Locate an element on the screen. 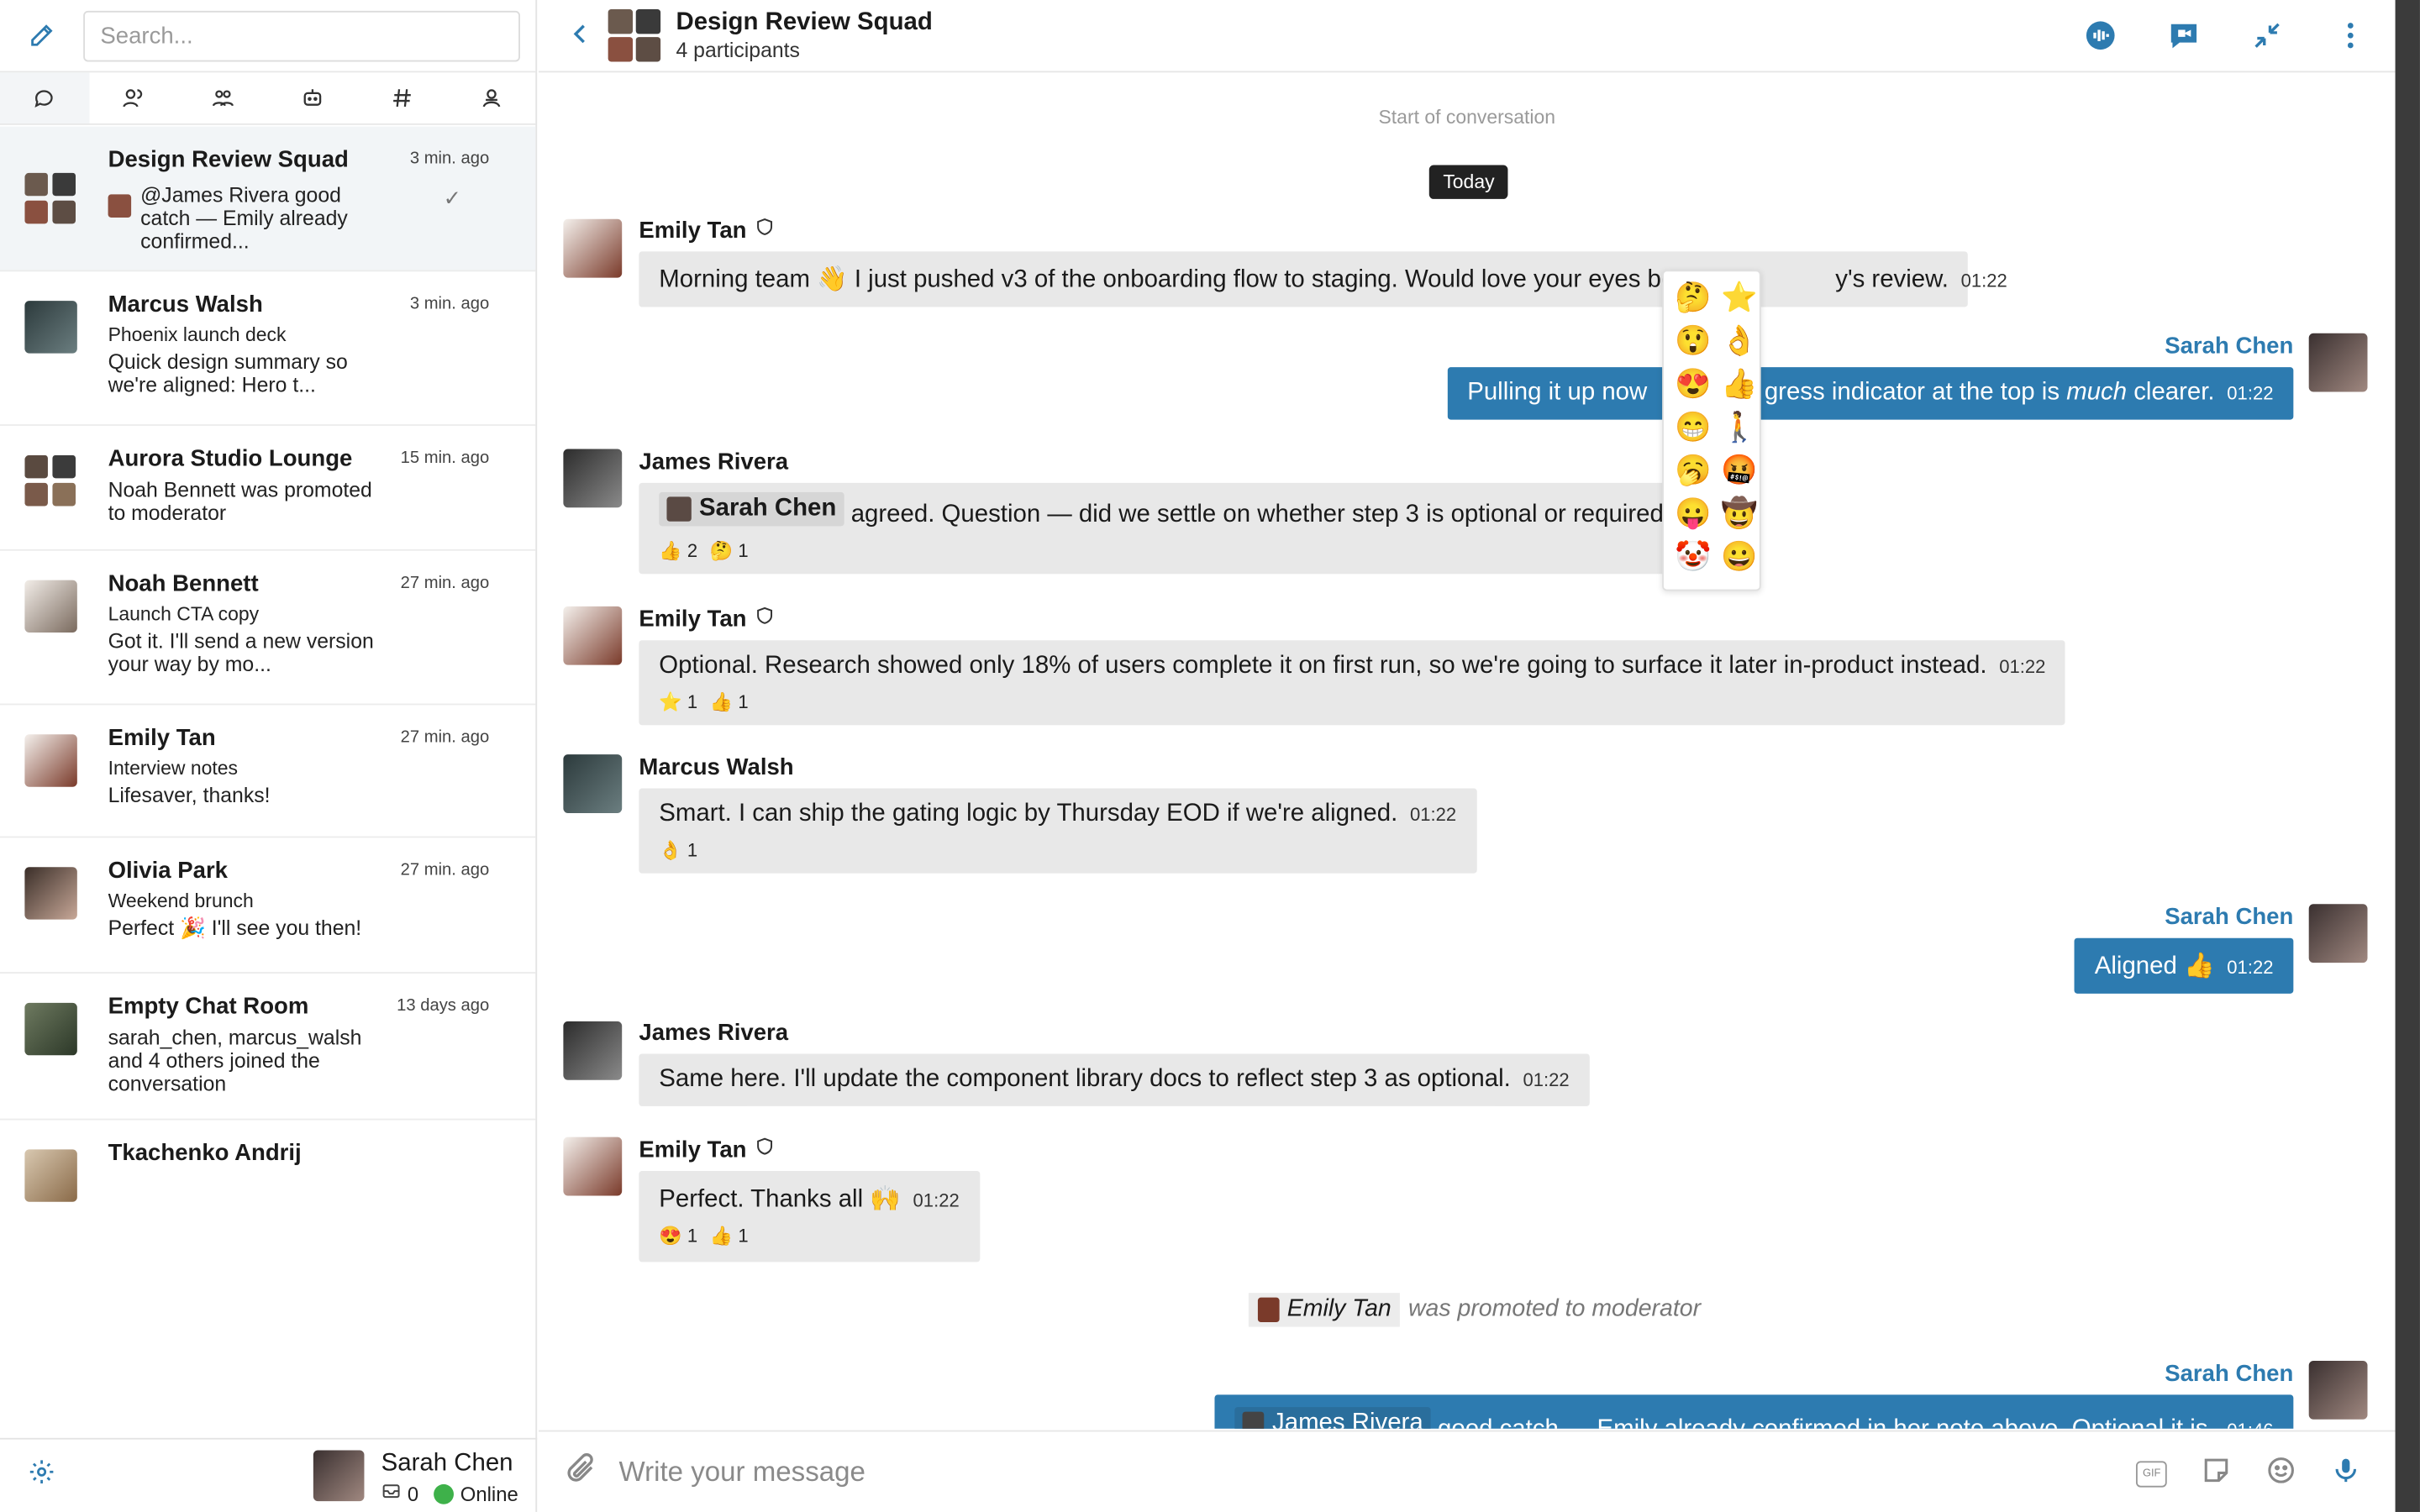 Image resolution: width=2420 pixels, height=1512 pixels. emoji-option: 🤔 is located at coordinates (1693, 299).